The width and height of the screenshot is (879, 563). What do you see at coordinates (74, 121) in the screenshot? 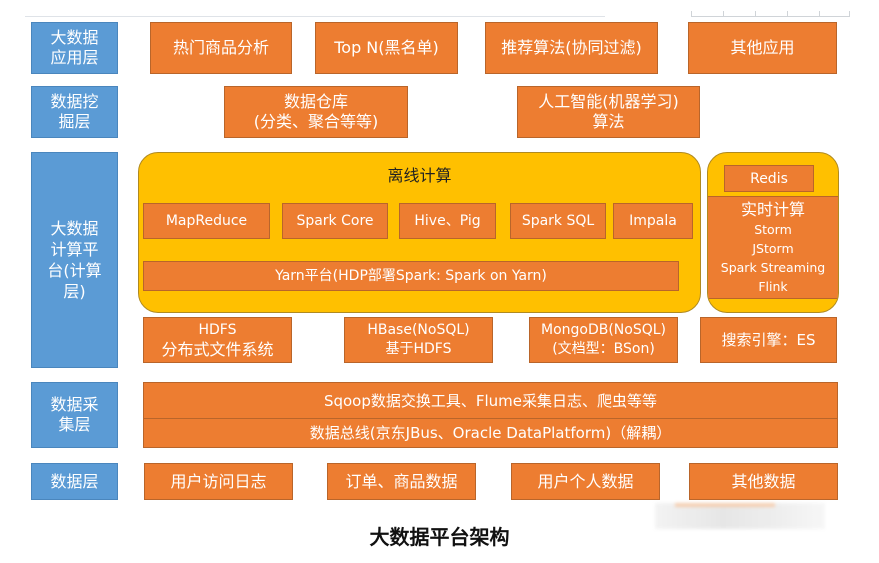
I see `label-line: 掘层` at bounding box center [74, 121].